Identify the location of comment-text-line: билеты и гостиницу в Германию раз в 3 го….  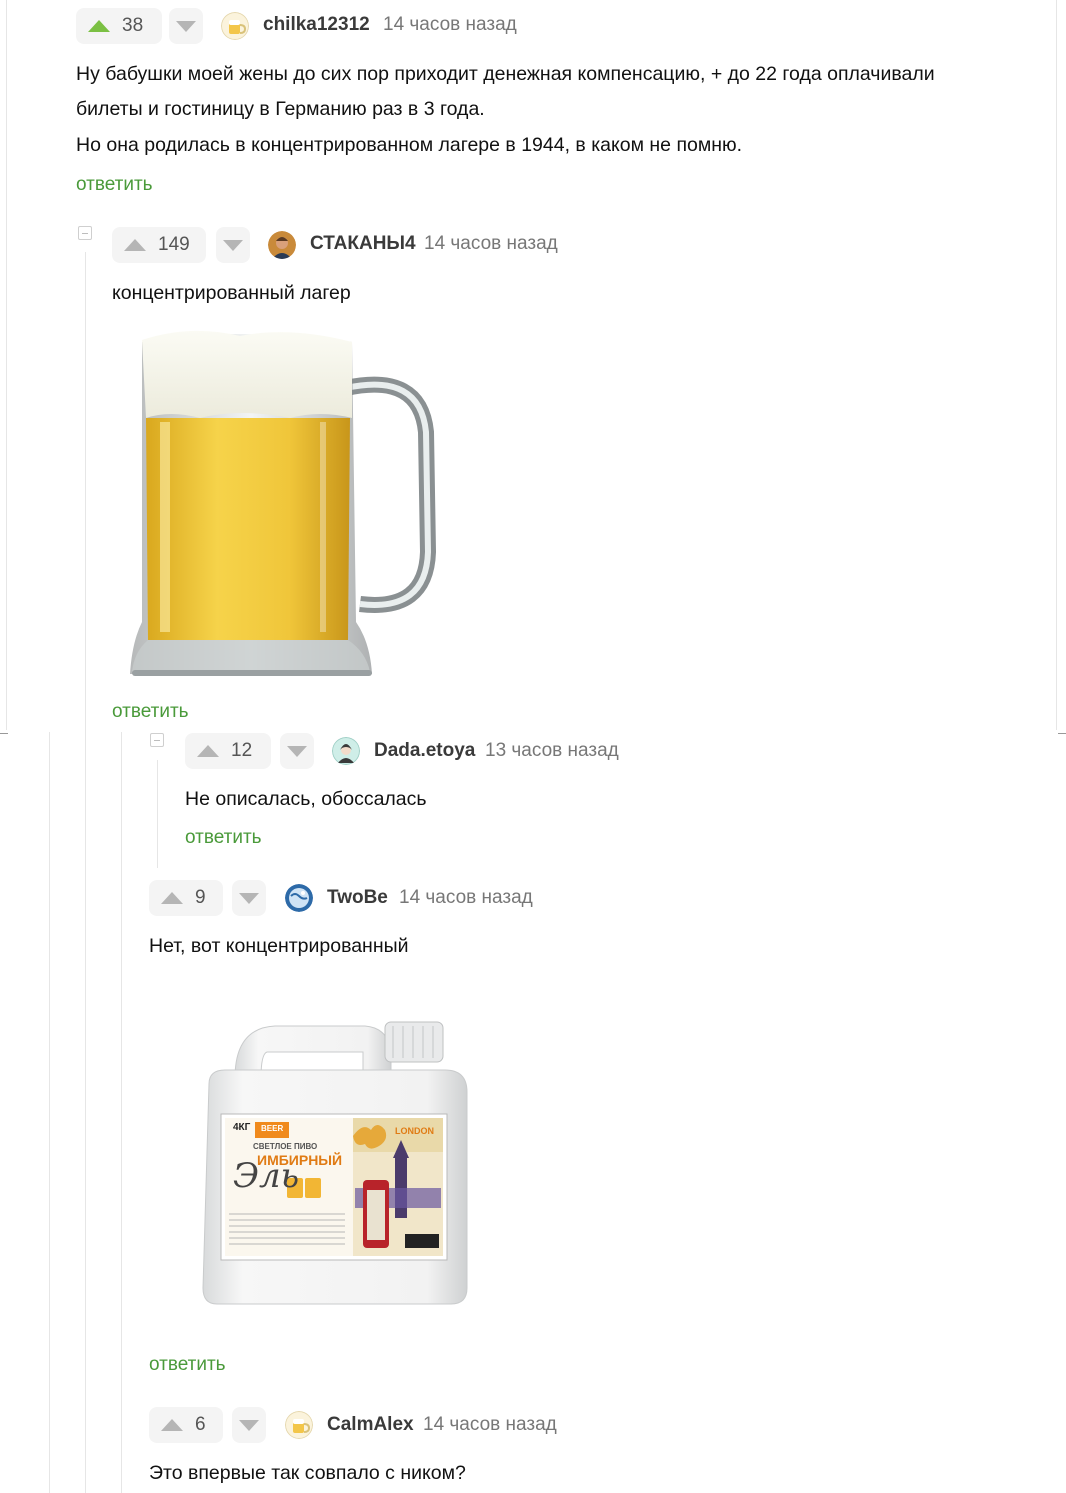
(280, 109).